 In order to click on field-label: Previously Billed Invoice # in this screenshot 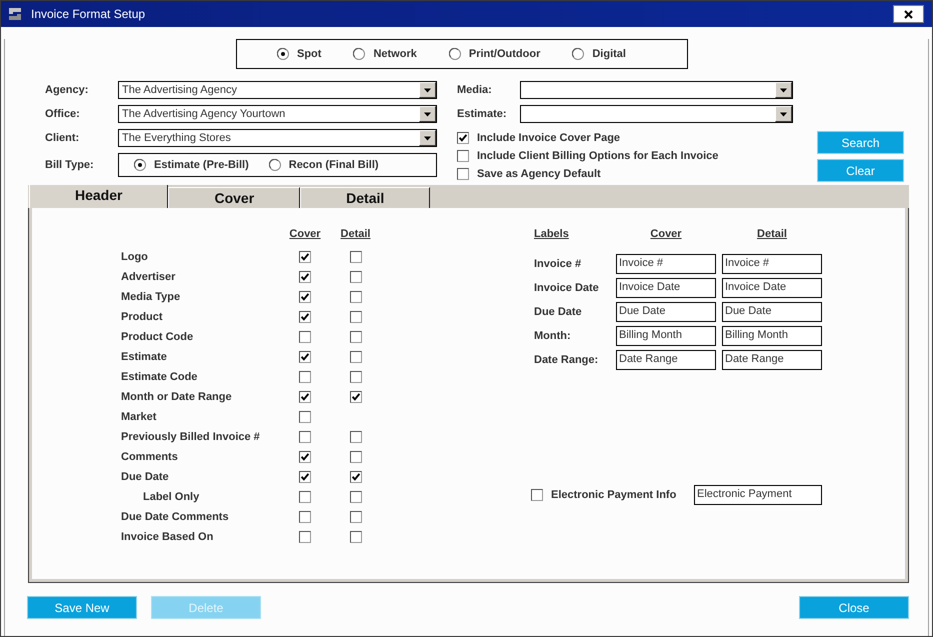, I will do `click(190, 437)`.